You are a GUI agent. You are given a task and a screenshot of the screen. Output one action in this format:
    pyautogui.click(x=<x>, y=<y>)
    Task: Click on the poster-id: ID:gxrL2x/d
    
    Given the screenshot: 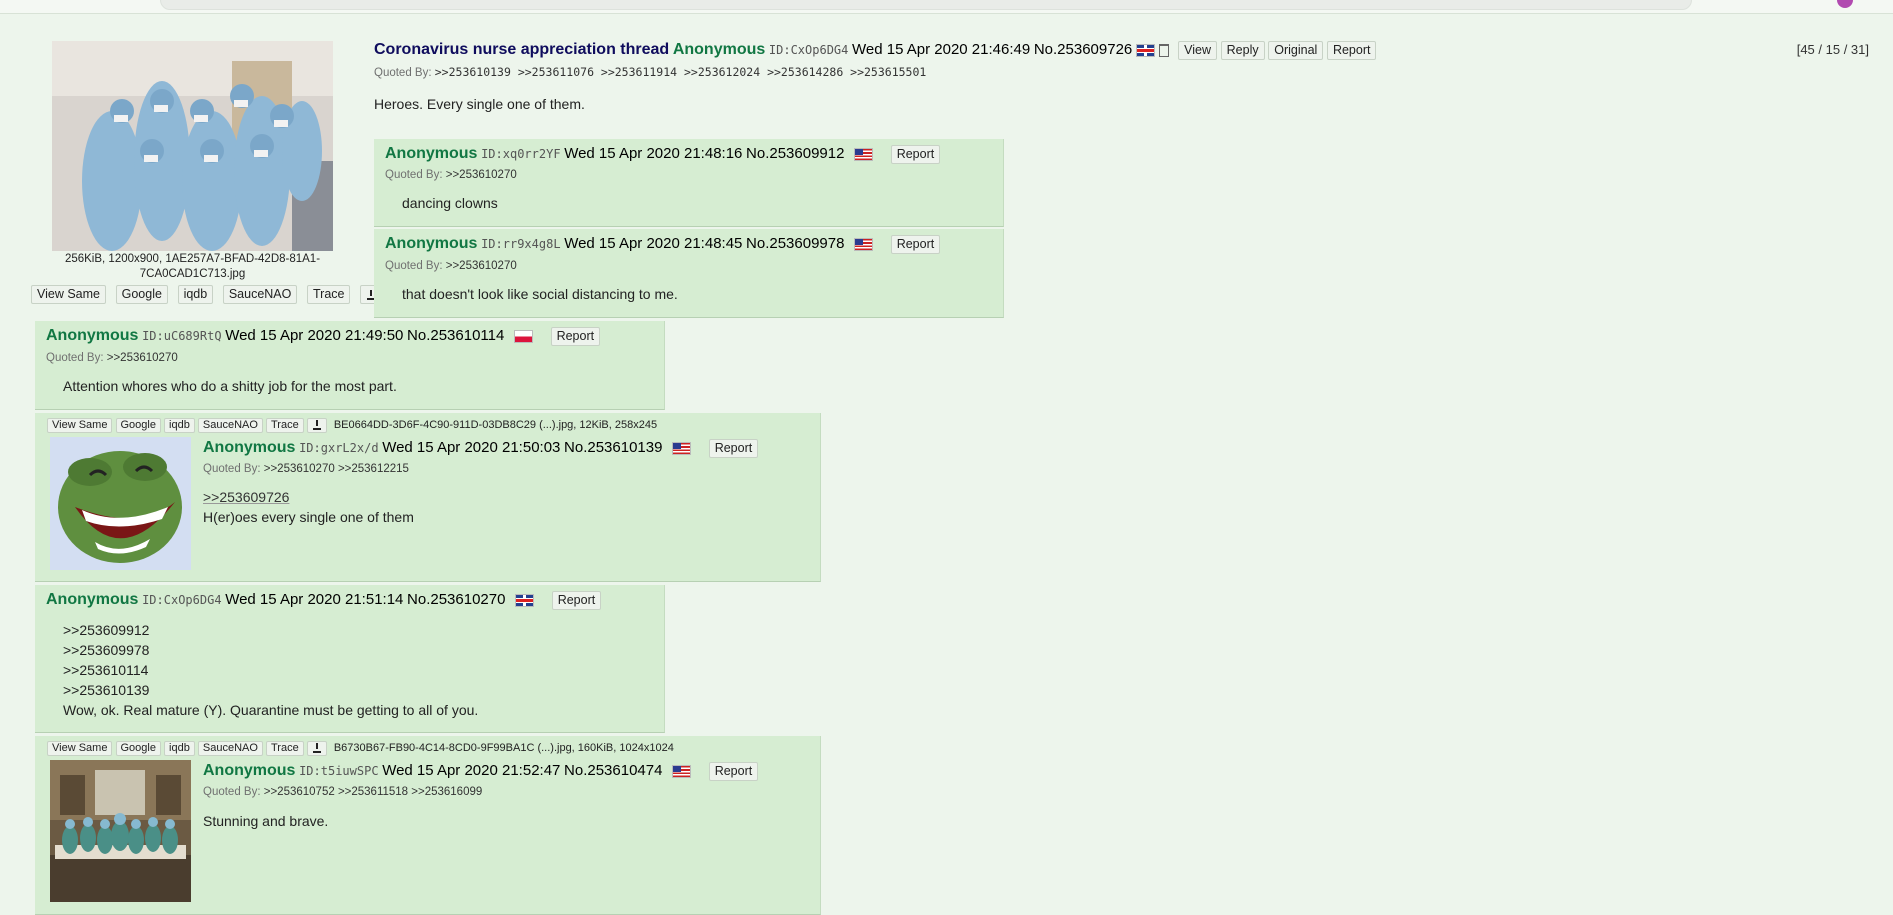 What is the action you would take?
    pyautogui.click(x=338, y=448)
    